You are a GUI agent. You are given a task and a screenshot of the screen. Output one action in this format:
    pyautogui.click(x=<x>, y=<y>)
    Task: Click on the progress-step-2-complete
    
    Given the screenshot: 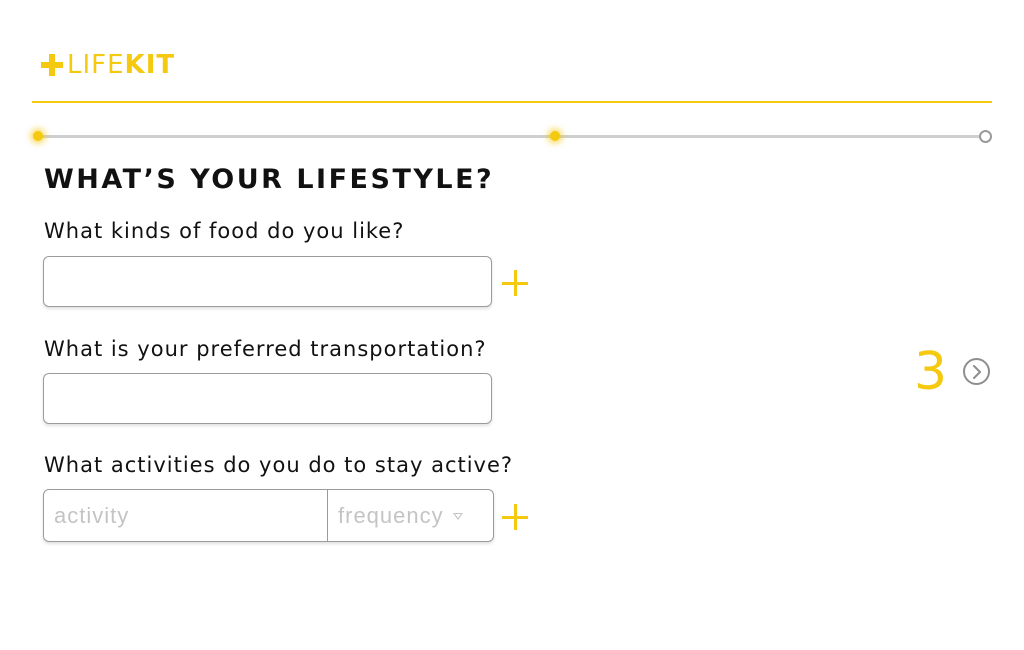 What is the action you would take?
    pyautogui.click(x=555, y=136)
    